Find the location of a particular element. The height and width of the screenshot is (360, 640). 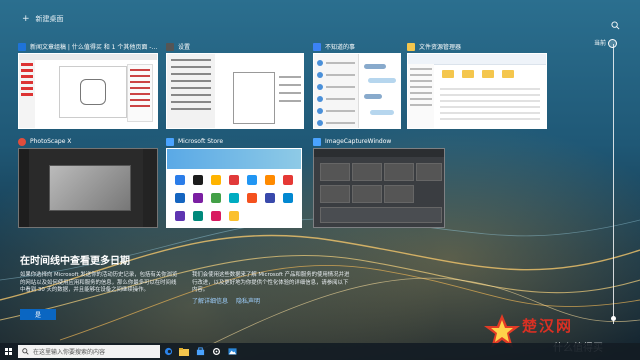

capture-icon is located at coordinates (317, 141).